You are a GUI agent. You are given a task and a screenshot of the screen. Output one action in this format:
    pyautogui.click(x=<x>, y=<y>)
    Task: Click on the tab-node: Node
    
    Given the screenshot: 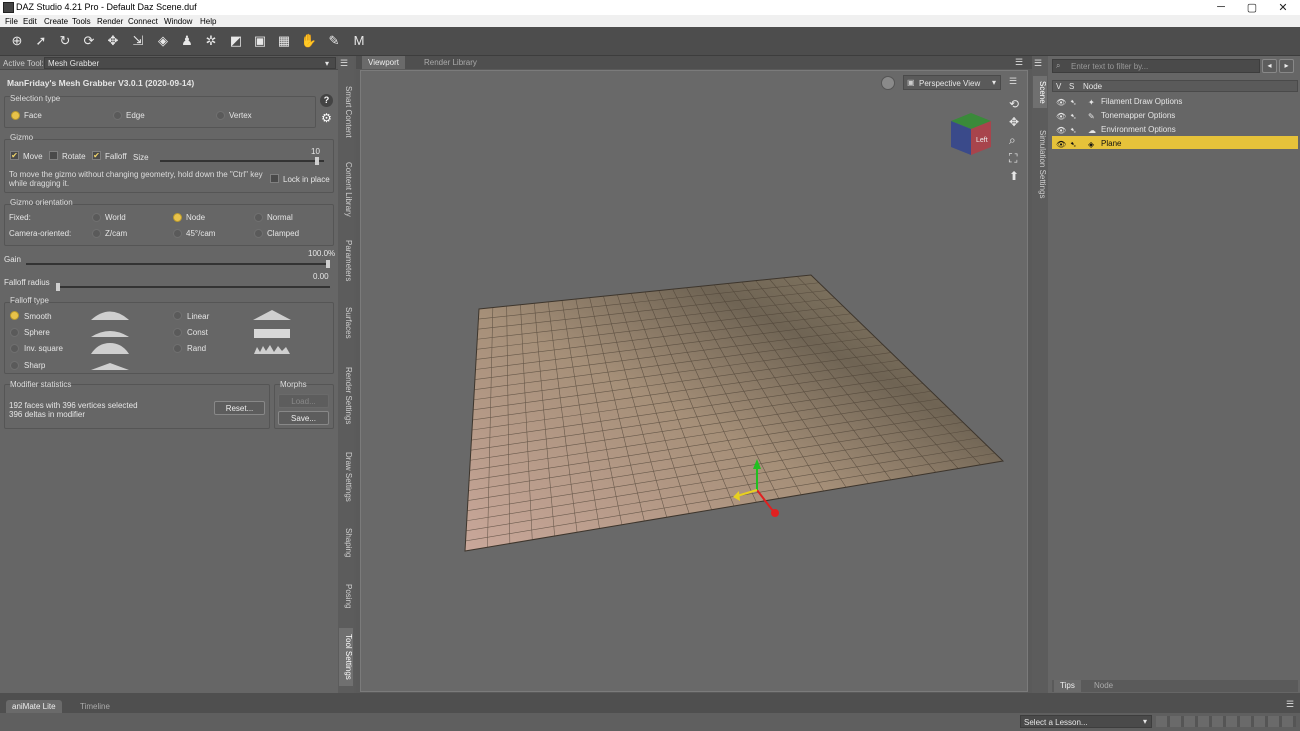 What is the action you would take?
    pyautogui.click(x=1103, y=686)
    